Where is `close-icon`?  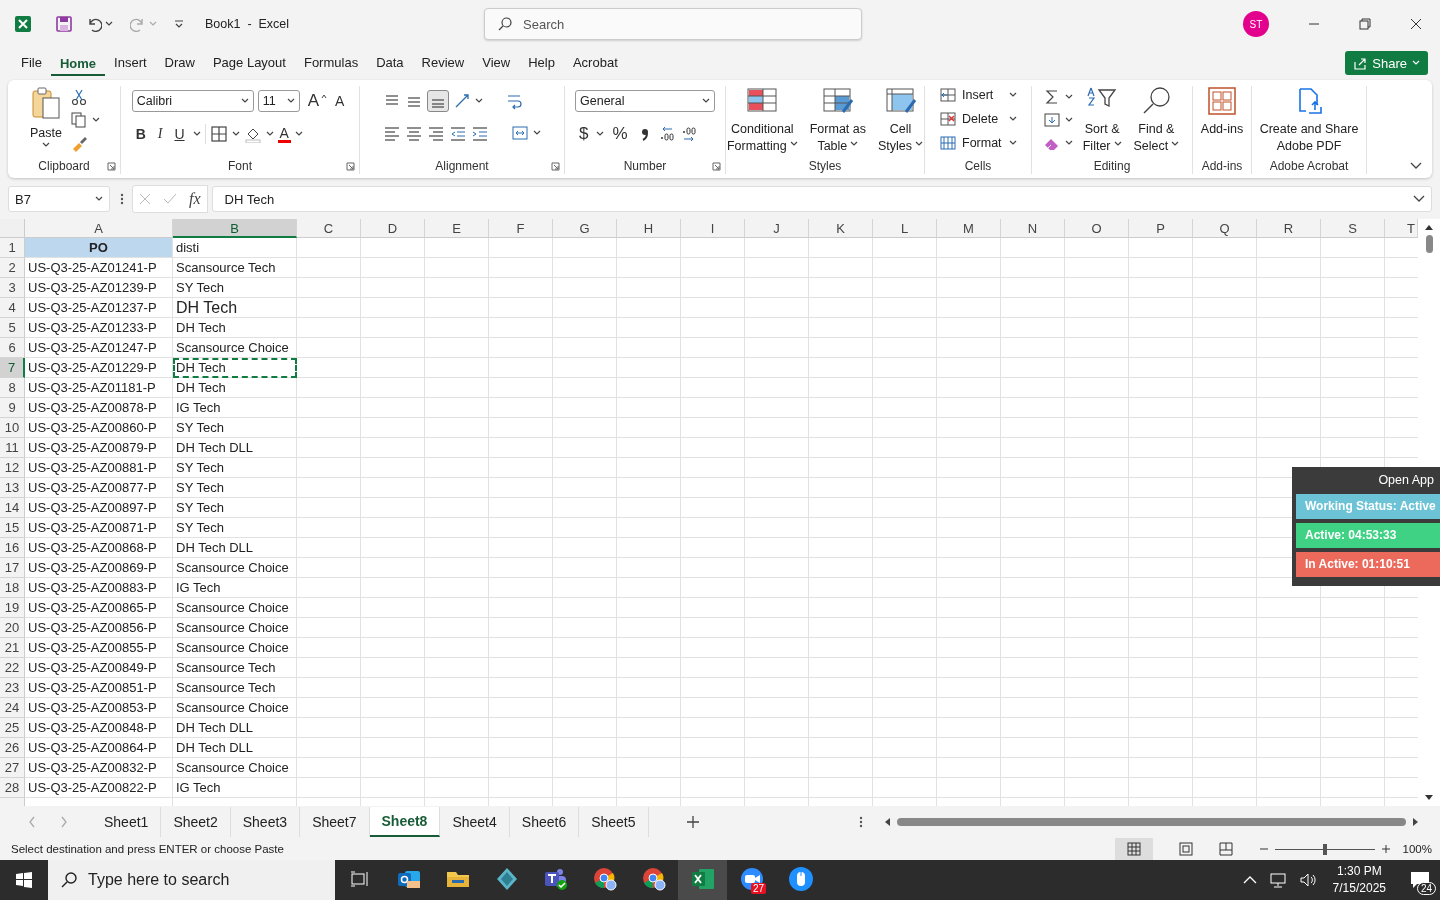 close-icon is located at coordinates (1416, 24).